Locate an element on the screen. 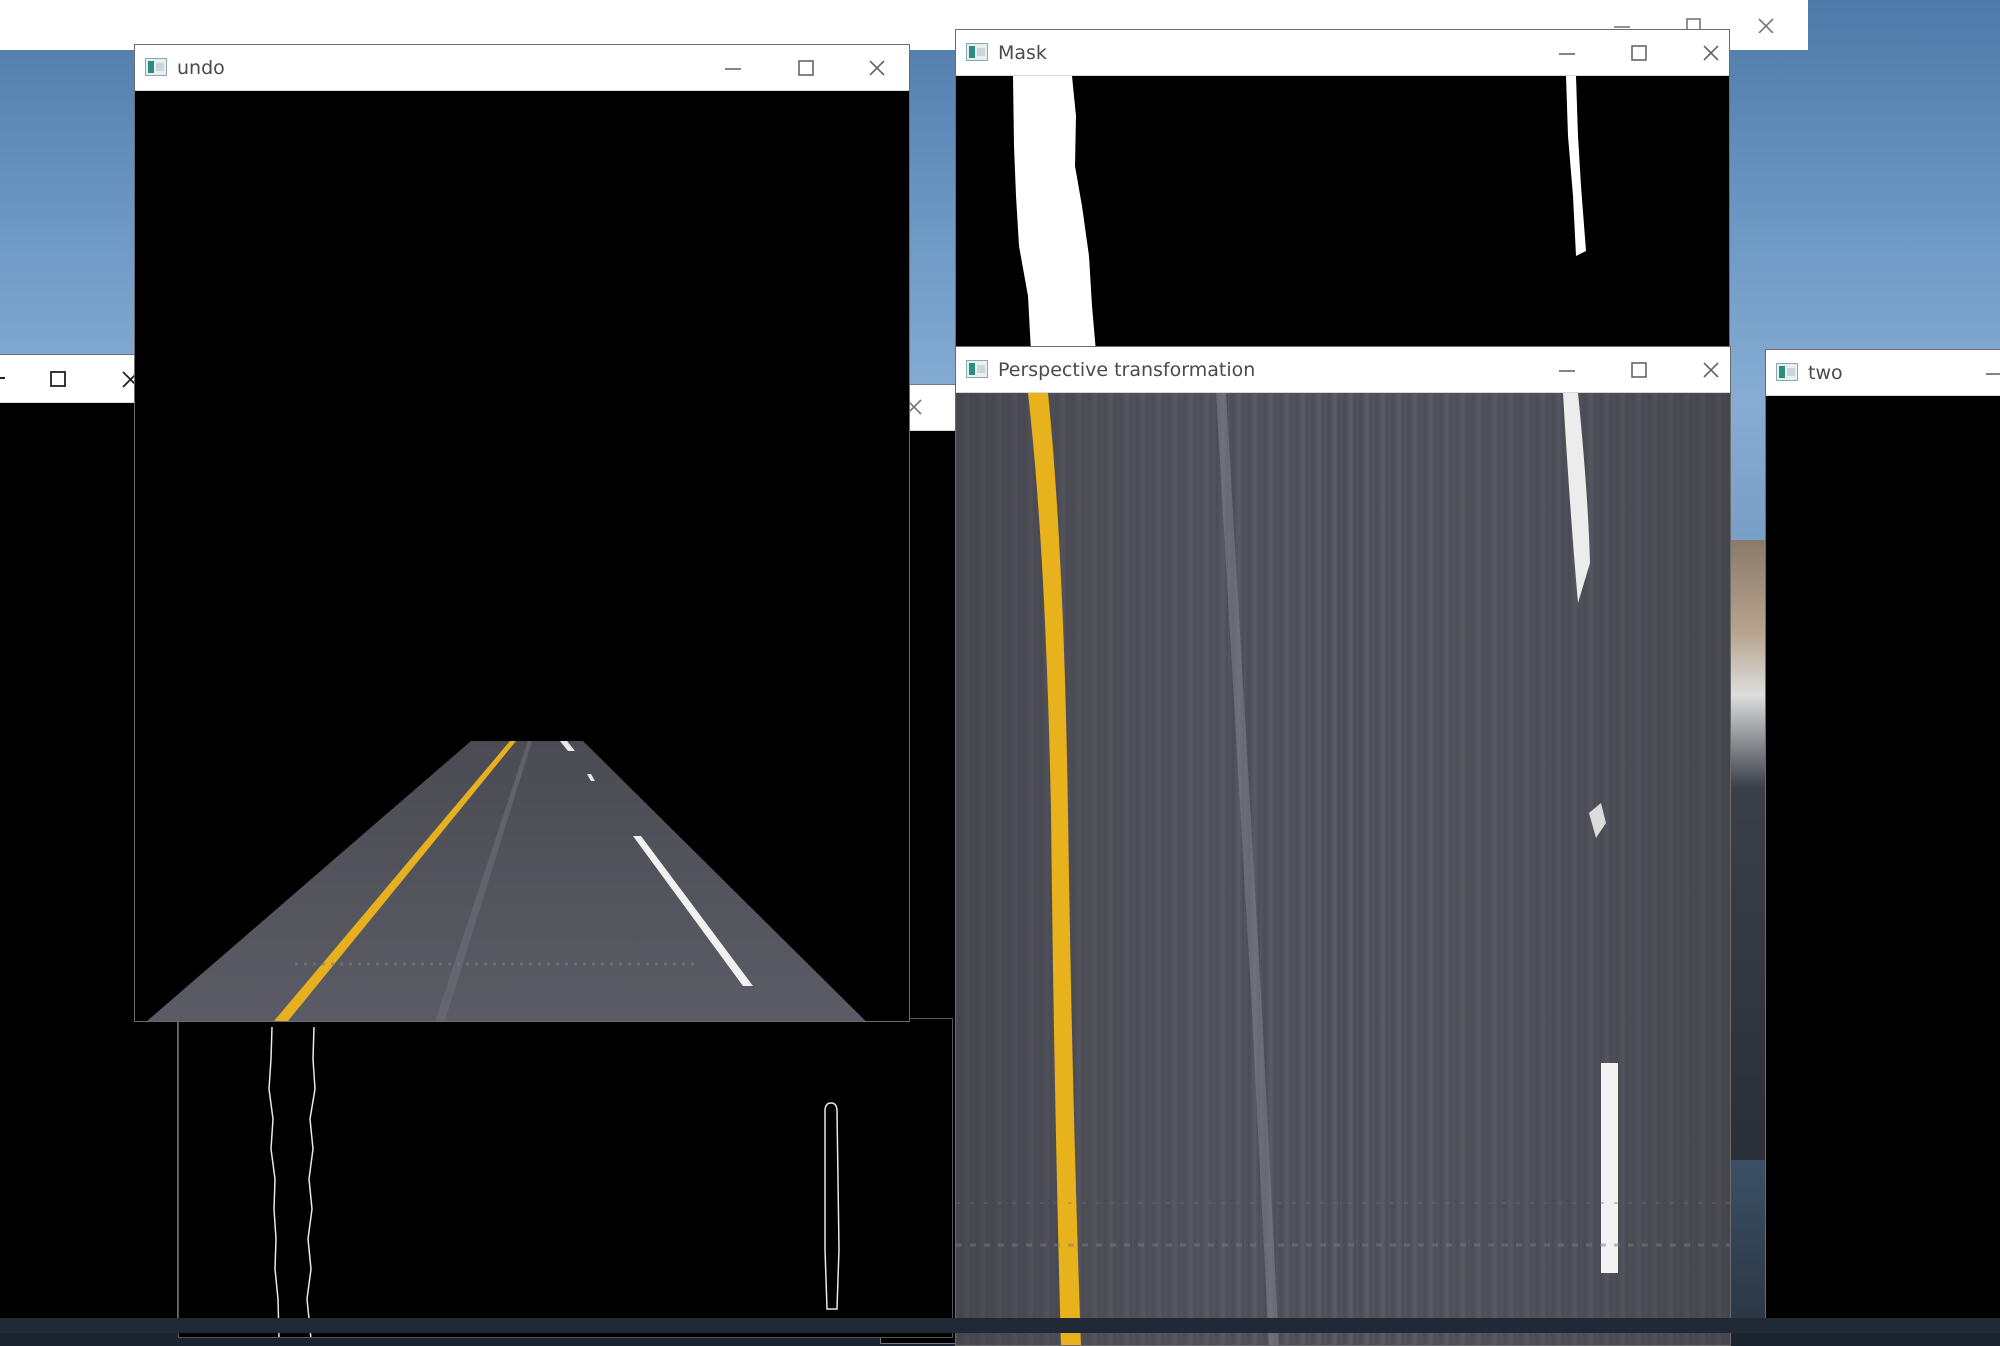 This screenshot has width=2000, height=1346. mask-maximize-button is located at coordinates (1639, 53).